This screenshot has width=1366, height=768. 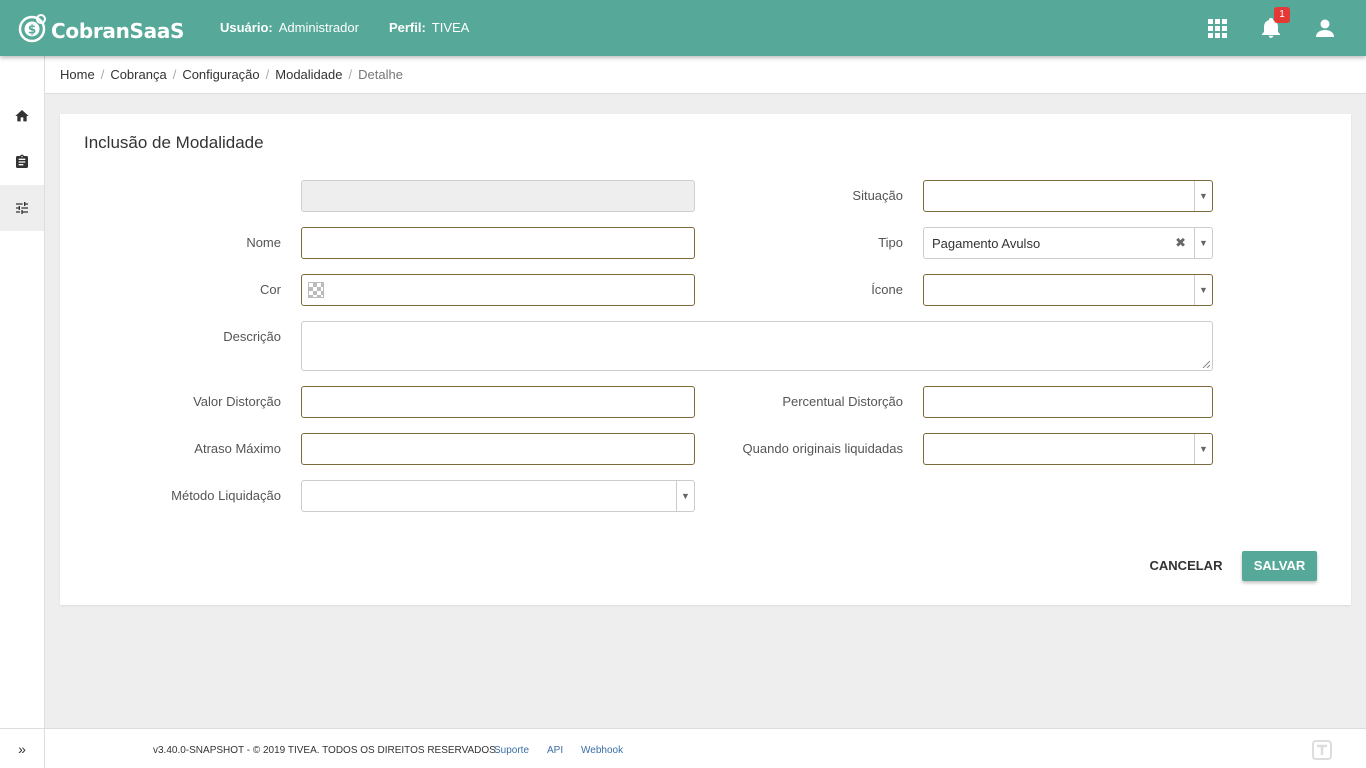 What do you see at coordinates (498, 290) in the screenshot?
I see `color-picker-input` at bounding box center [498, 290].